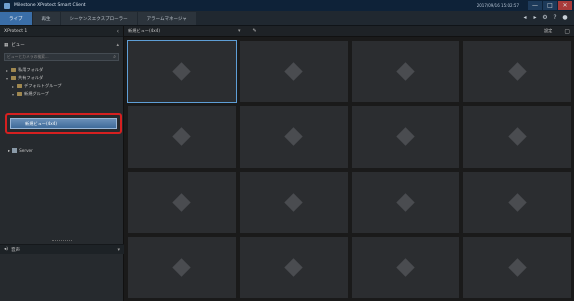 Image resolution: width=574 pixels, height=301 pixels. Describe the element at coordinates (61, 70) in the screenshot. I see `tree-item-private-folder: ▸ 私用フォルダ` at that location.